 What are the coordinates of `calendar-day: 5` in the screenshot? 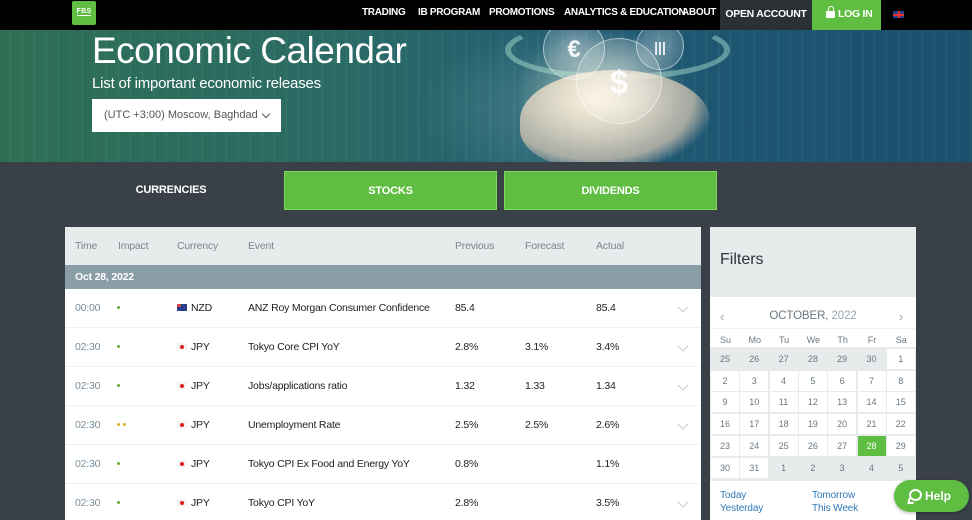 It's located at (812, 380).